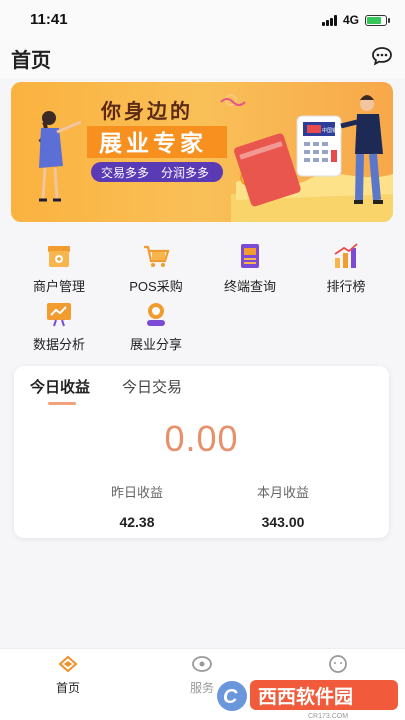 This screenshot has height=720, width=405. I want to click on tab-today-earnings: 今日收益, so click(60, 386).